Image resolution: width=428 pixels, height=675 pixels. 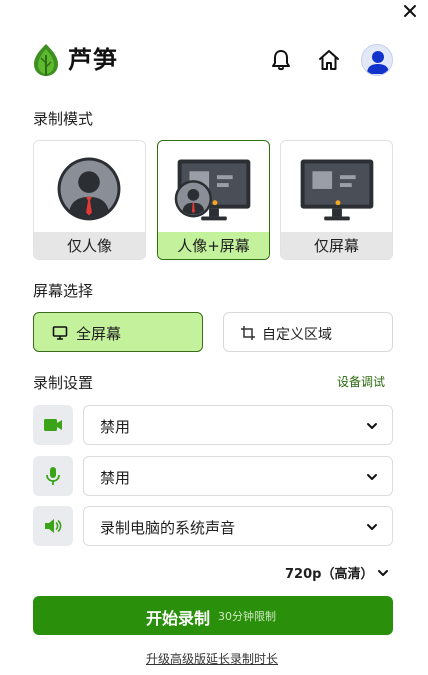 What do you see at coordinates (60, 333) in the screenshot?
I see `monitor-icon` at bounding box center [60, 333].